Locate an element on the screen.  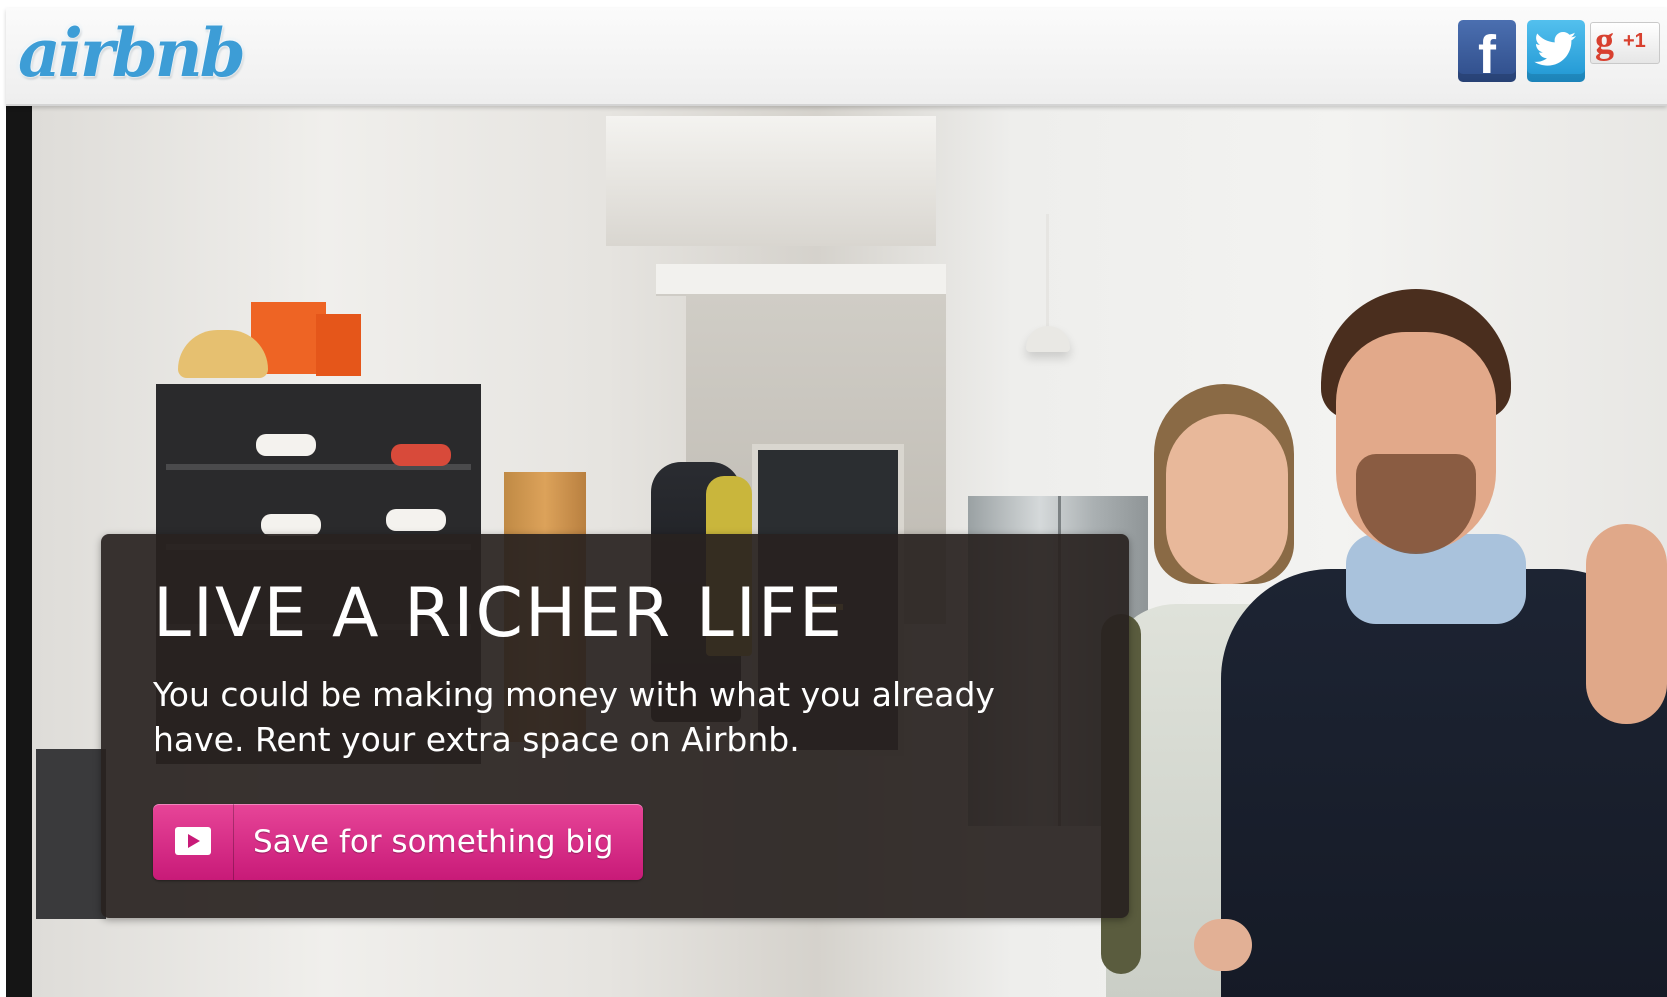
photo-lamp-cord is located at coordinates (1047, 274).